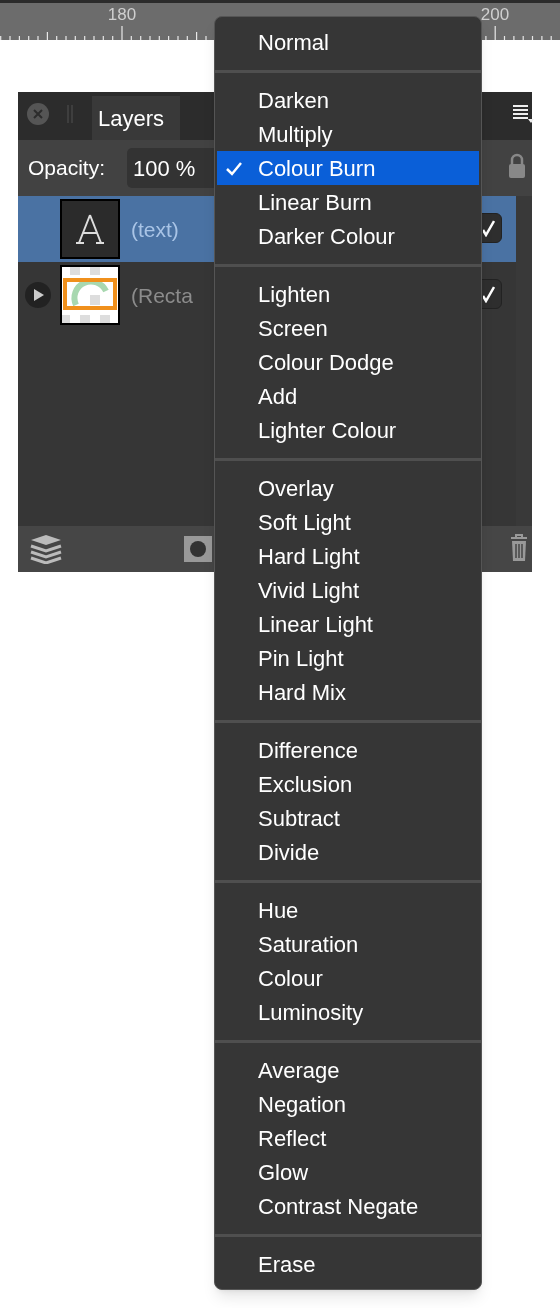 This screenshot has width=560, height=1308. What do you see at coordinates (348, 1264) in the screenshot?
I see `menu-item: Erase` at bounding box center [348, 1264].